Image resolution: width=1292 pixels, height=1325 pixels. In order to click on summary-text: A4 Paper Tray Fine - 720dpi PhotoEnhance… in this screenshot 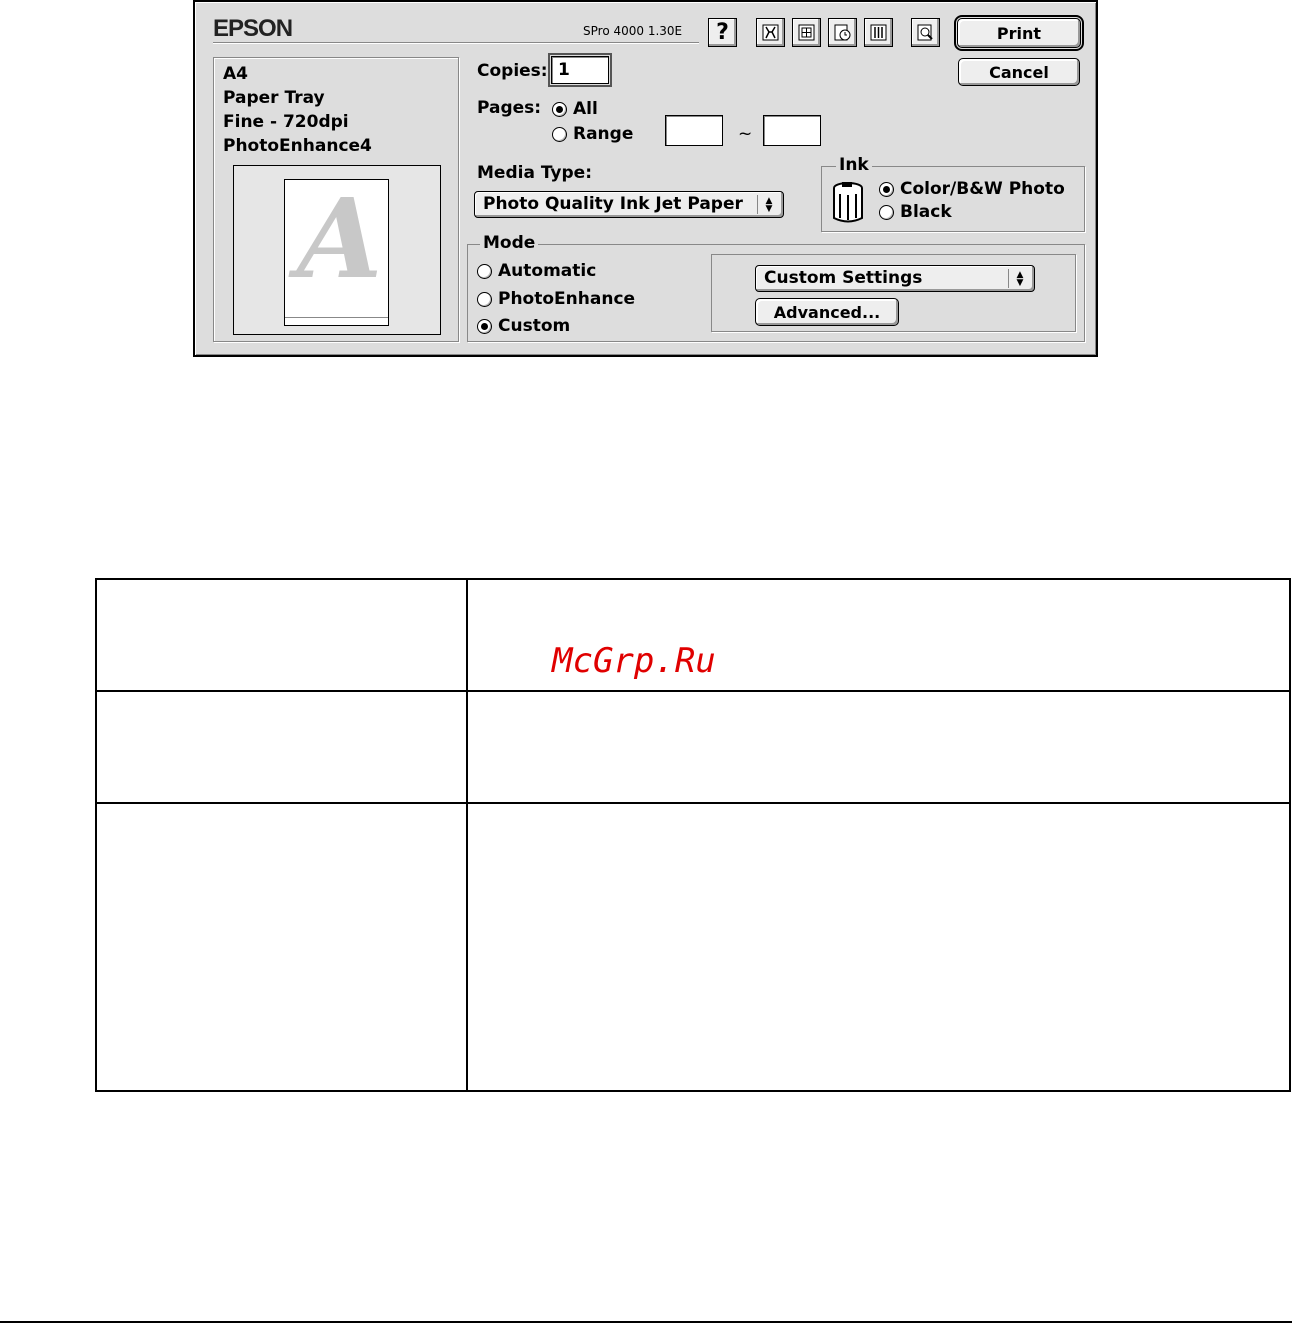, I will do `click(297, 110)`.